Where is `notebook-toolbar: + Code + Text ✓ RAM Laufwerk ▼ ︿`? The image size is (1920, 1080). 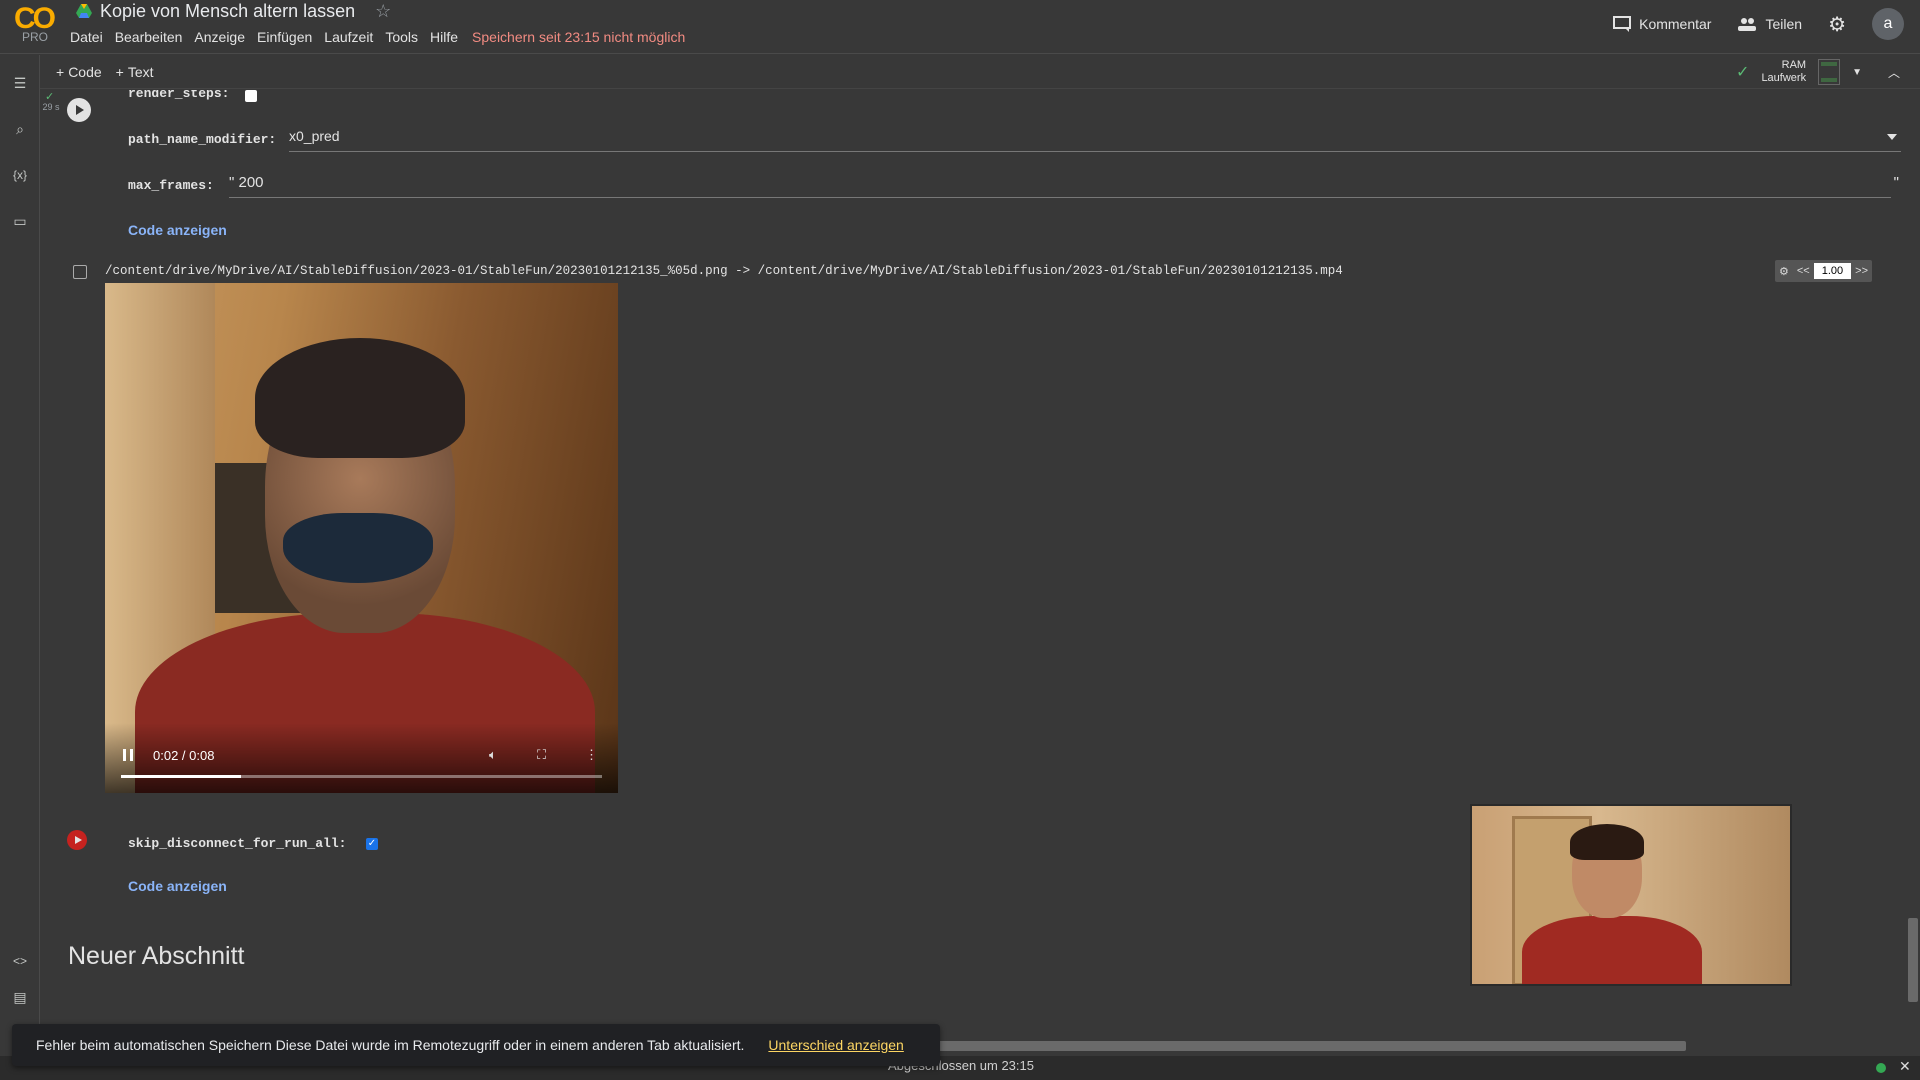
notebook-toolbar: + Code + Text ✓ RAM Laufwerk ▼ ︿ is located at coordinates (980, 72).